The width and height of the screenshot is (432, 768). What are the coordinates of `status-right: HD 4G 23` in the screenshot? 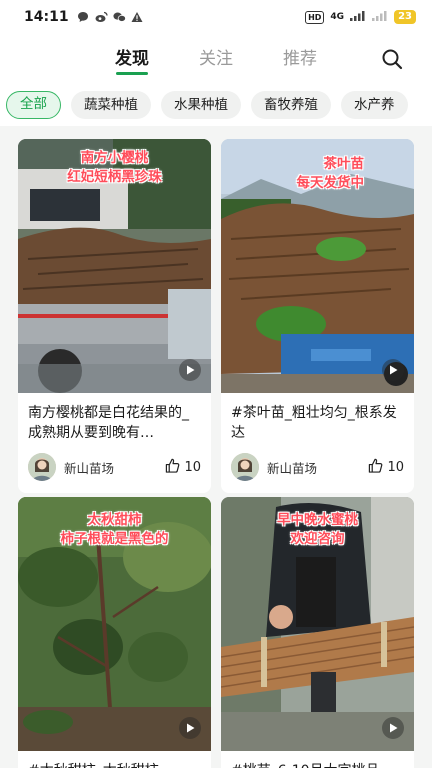 It's located at (360, 17).